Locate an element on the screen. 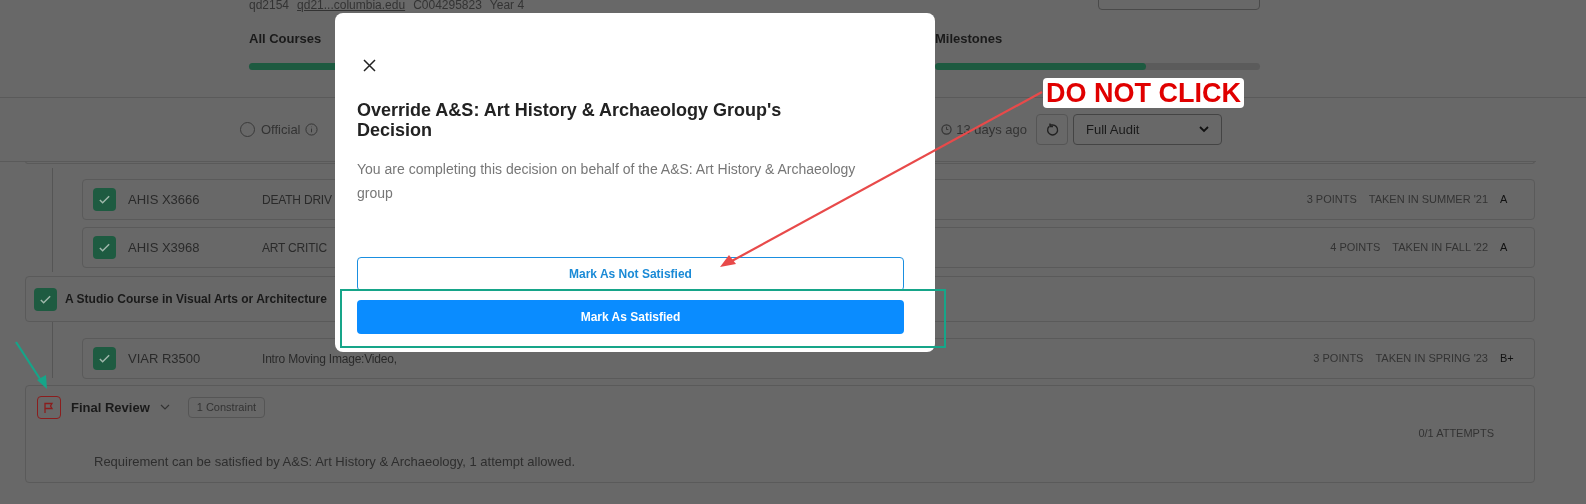  clock-icon is located at coordinates (947, 129).